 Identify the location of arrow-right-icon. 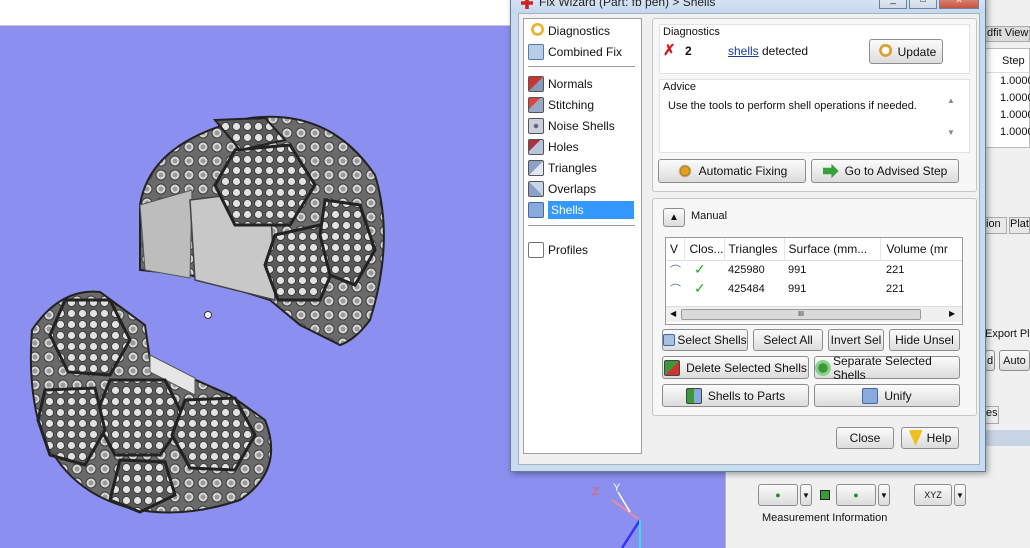
(830, 171).